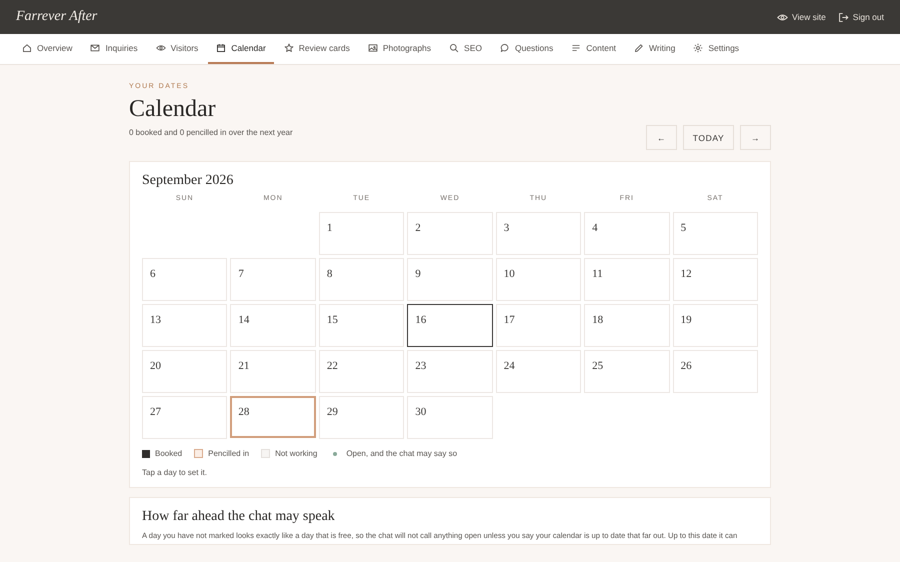  What do you see at coordinates (155, 366) in the screenshot?
I see `day-number: 20` at bounding box center [155, 366].